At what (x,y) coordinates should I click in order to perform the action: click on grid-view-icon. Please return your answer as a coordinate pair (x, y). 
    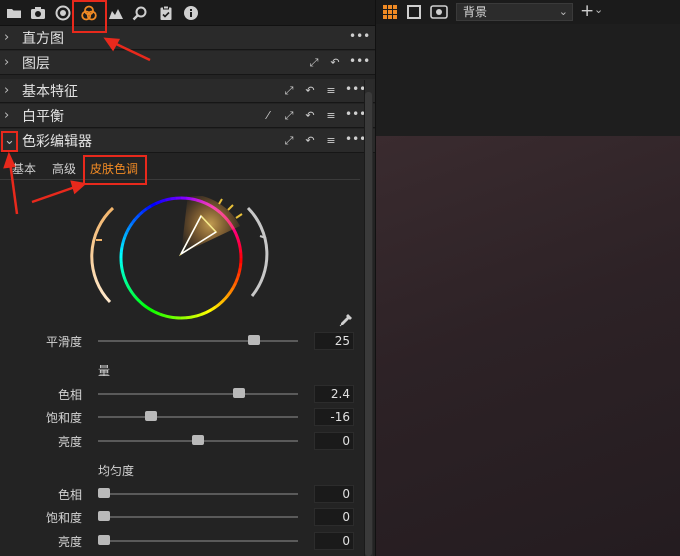
    Looking at the image, I should click on (390, 12).